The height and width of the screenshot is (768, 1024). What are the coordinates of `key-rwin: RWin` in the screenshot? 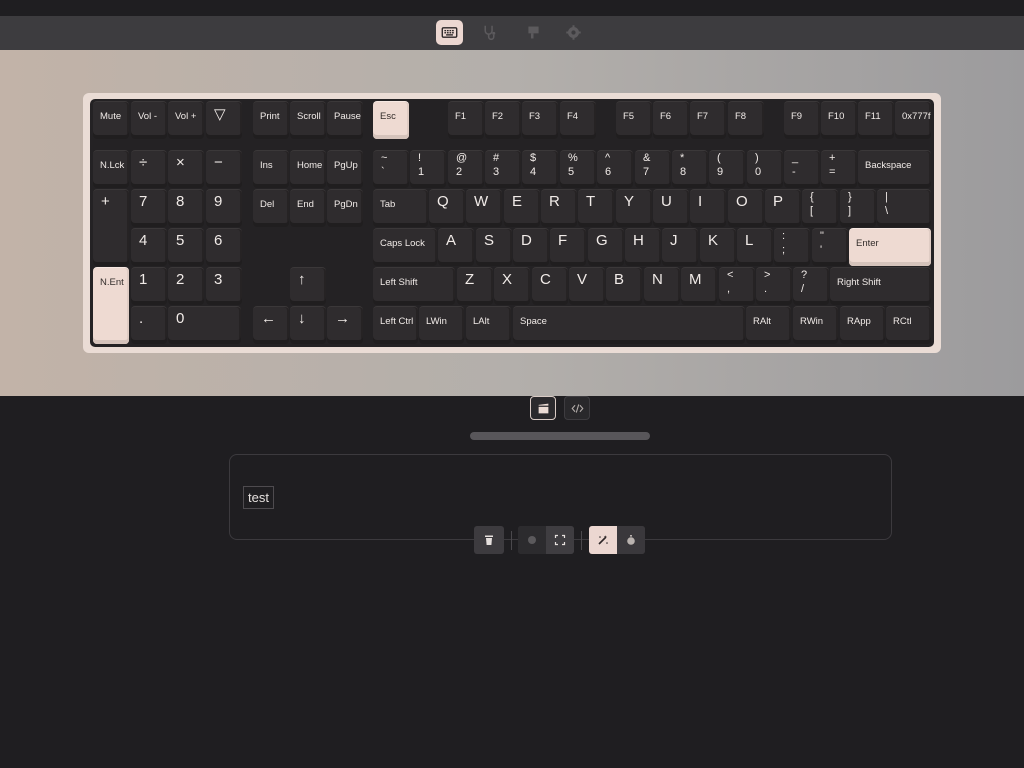 It's located at (815, 325).